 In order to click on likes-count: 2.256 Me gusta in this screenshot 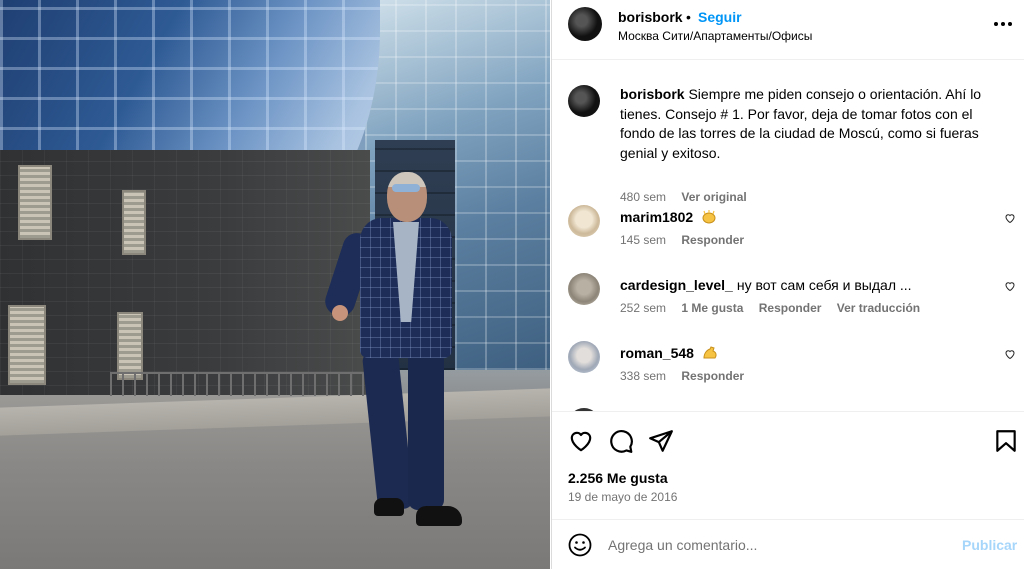, I will do `click(618, 478)`.